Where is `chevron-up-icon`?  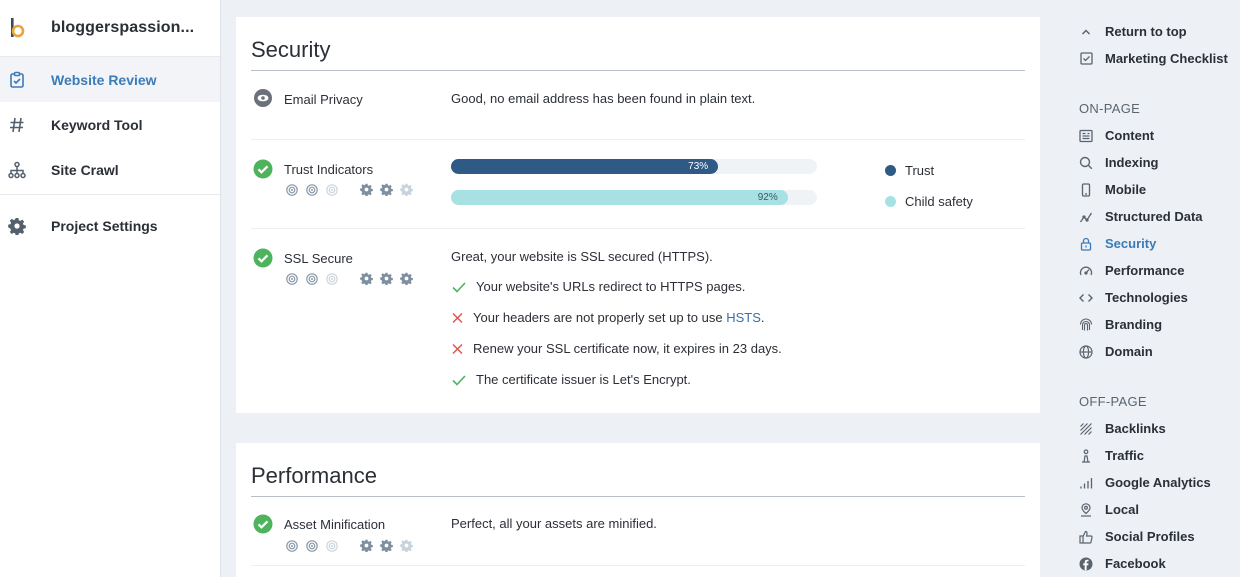 chevron-up-icon is located at coordinates (1086, 32).